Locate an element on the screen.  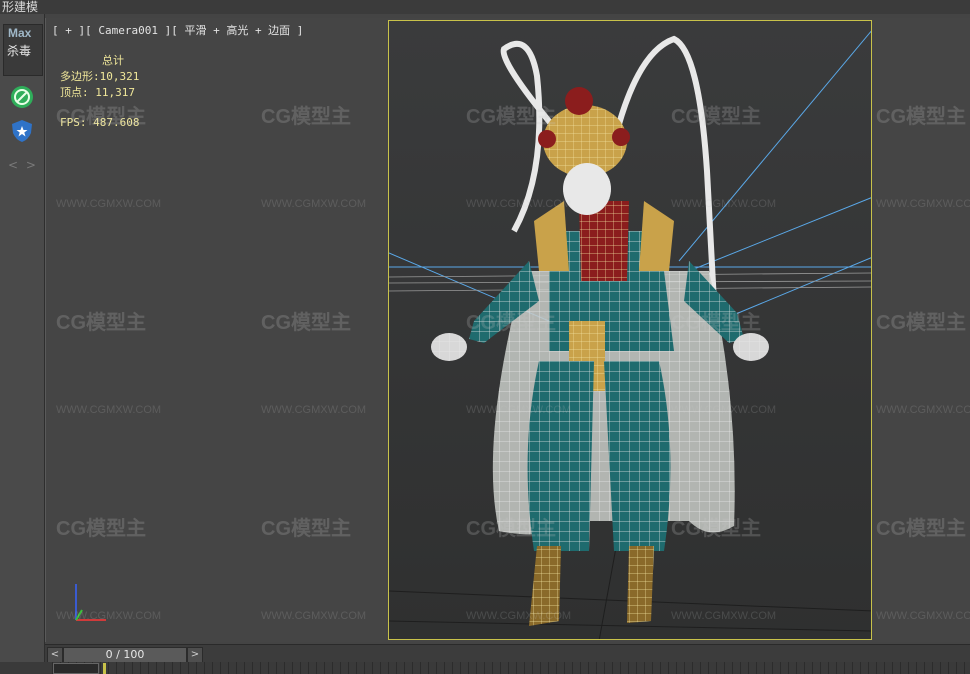
max-antivirus-badge: Max 杀毒 is located at coordinates (23, 50).